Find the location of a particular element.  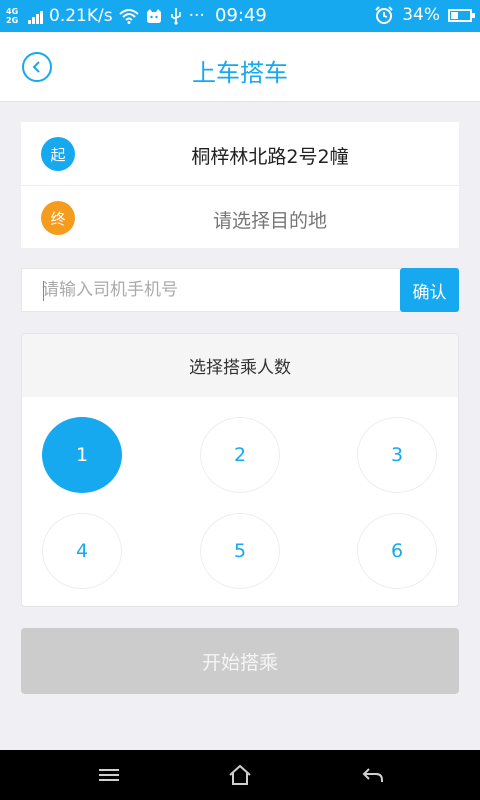

back-icon is located at coordinates (372, 775).